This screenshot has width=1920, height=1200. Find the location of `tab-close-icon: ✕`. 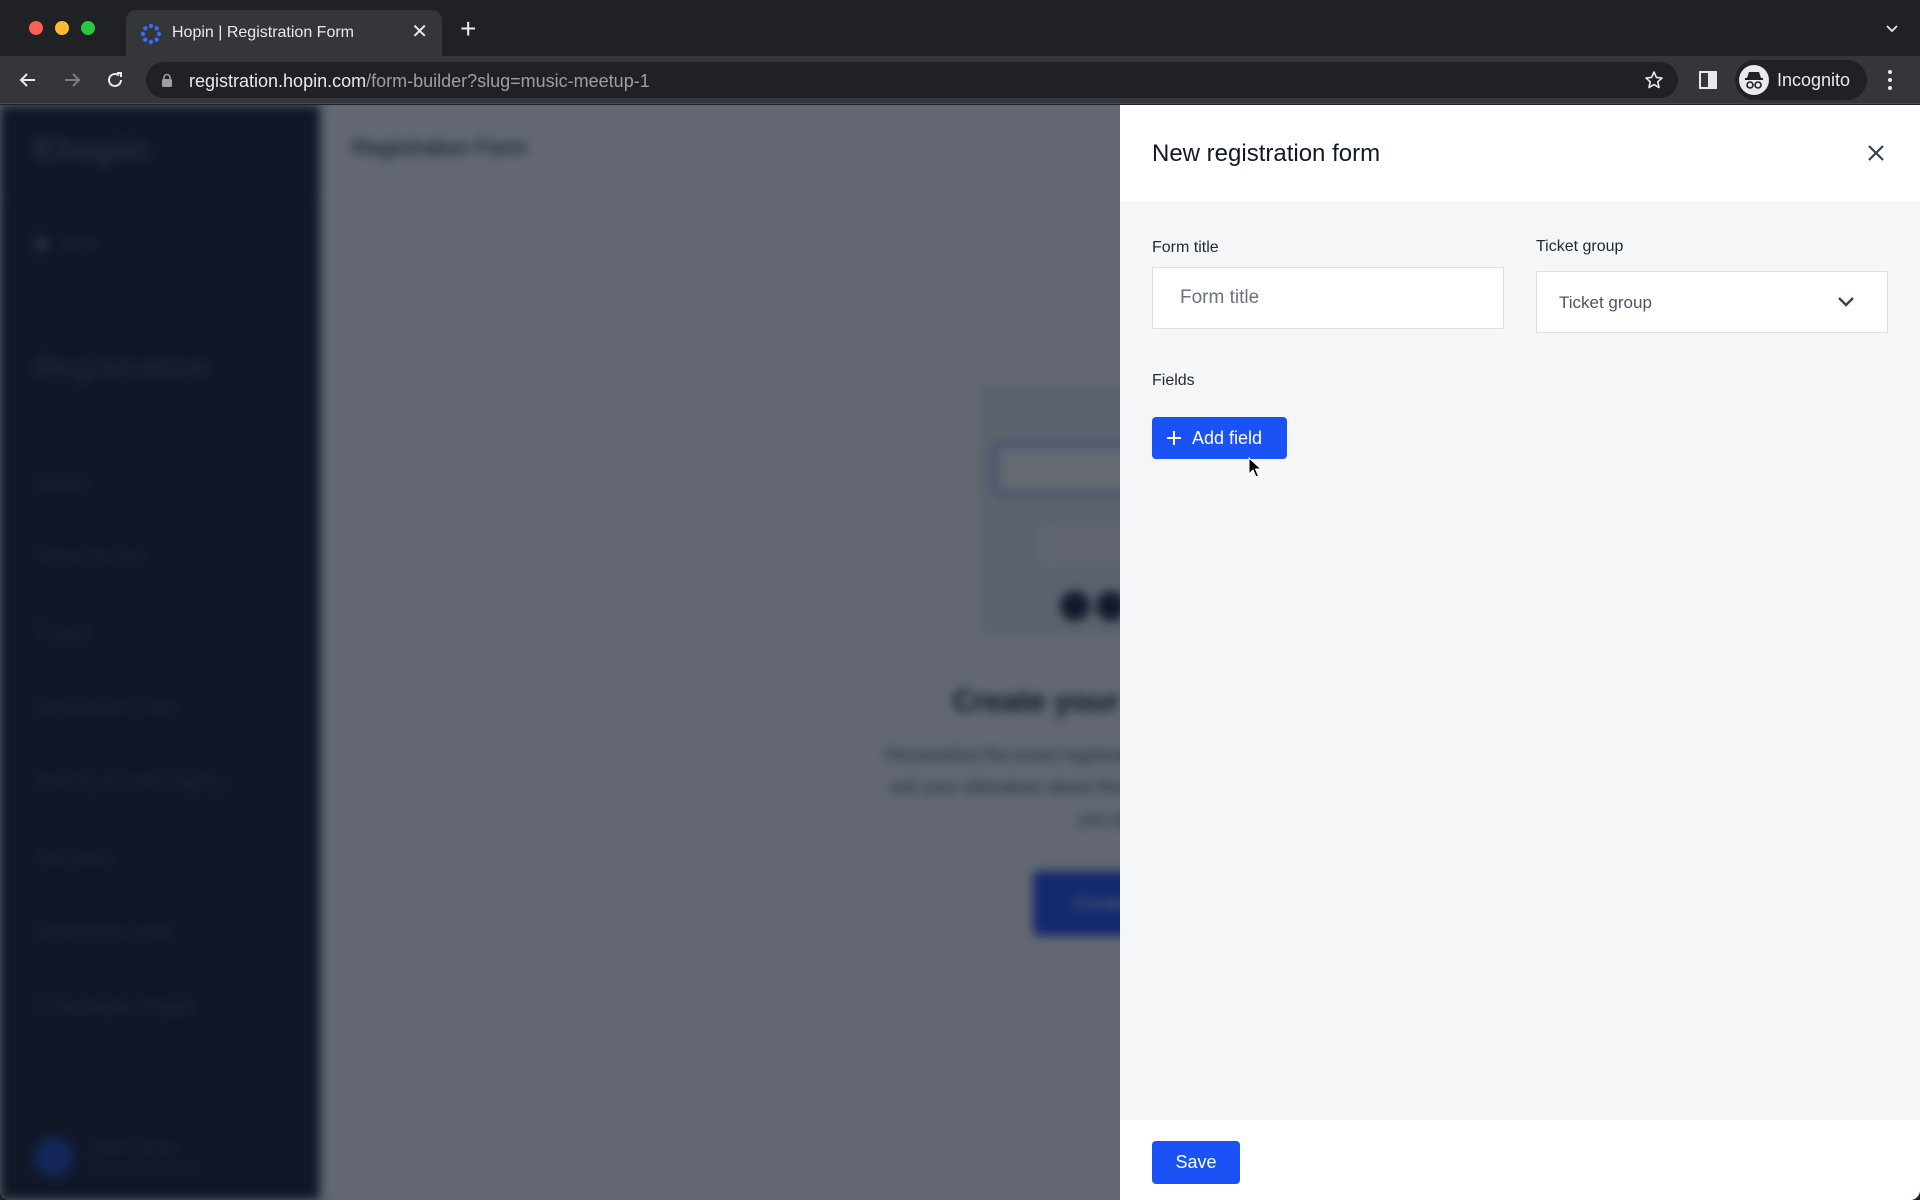

tab-close-icon: ✕ is located at coordinates (419, 32).